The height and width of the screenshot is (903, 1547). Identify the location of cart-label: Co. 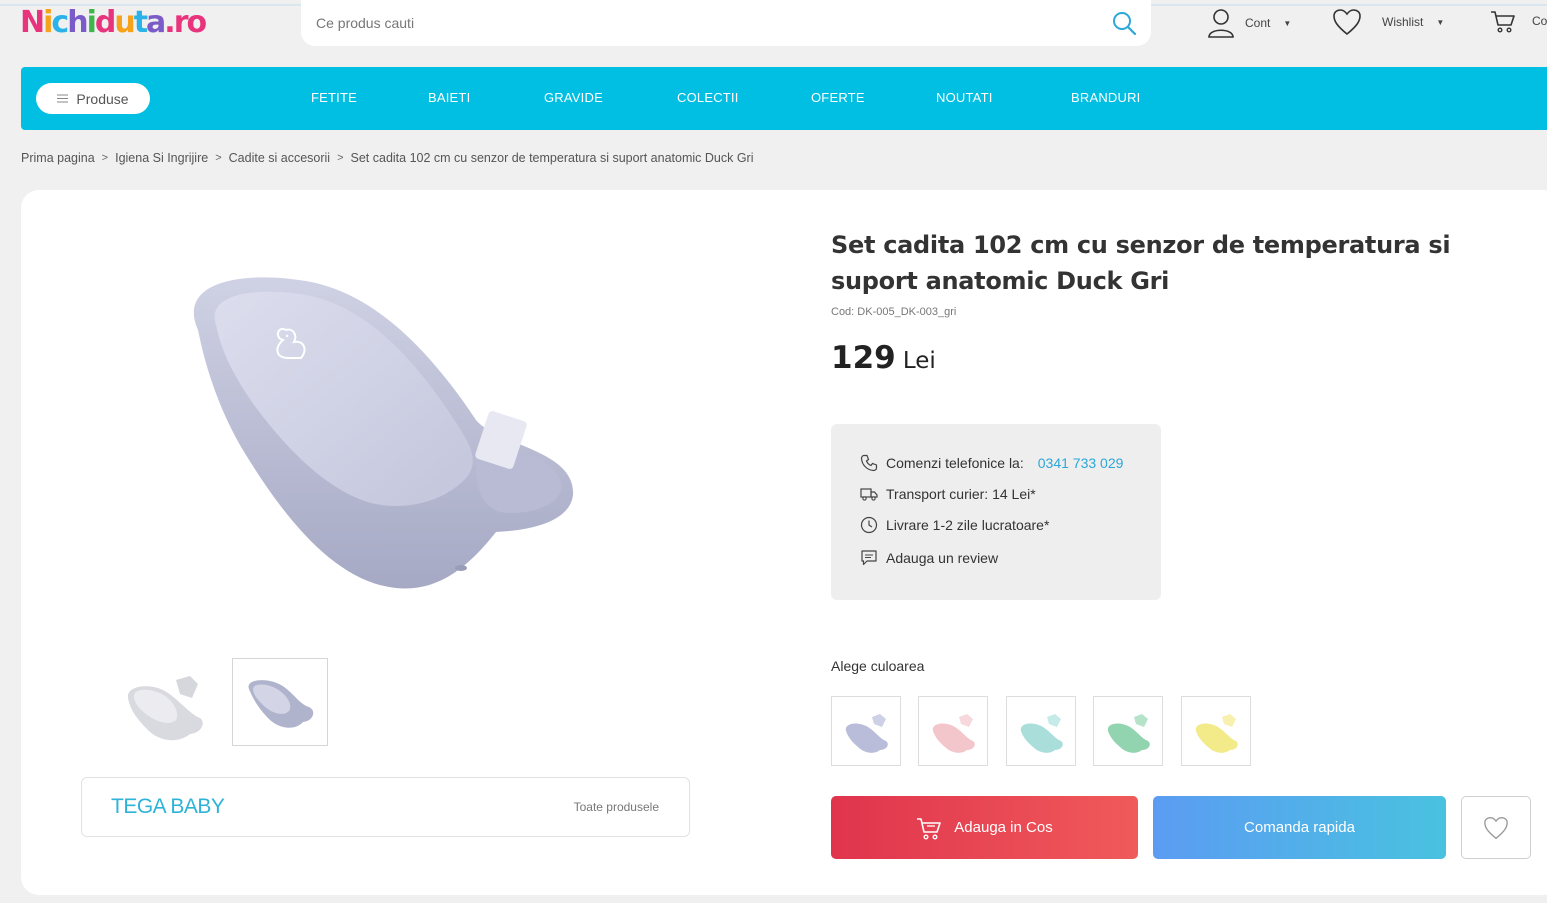
(1539, 21).